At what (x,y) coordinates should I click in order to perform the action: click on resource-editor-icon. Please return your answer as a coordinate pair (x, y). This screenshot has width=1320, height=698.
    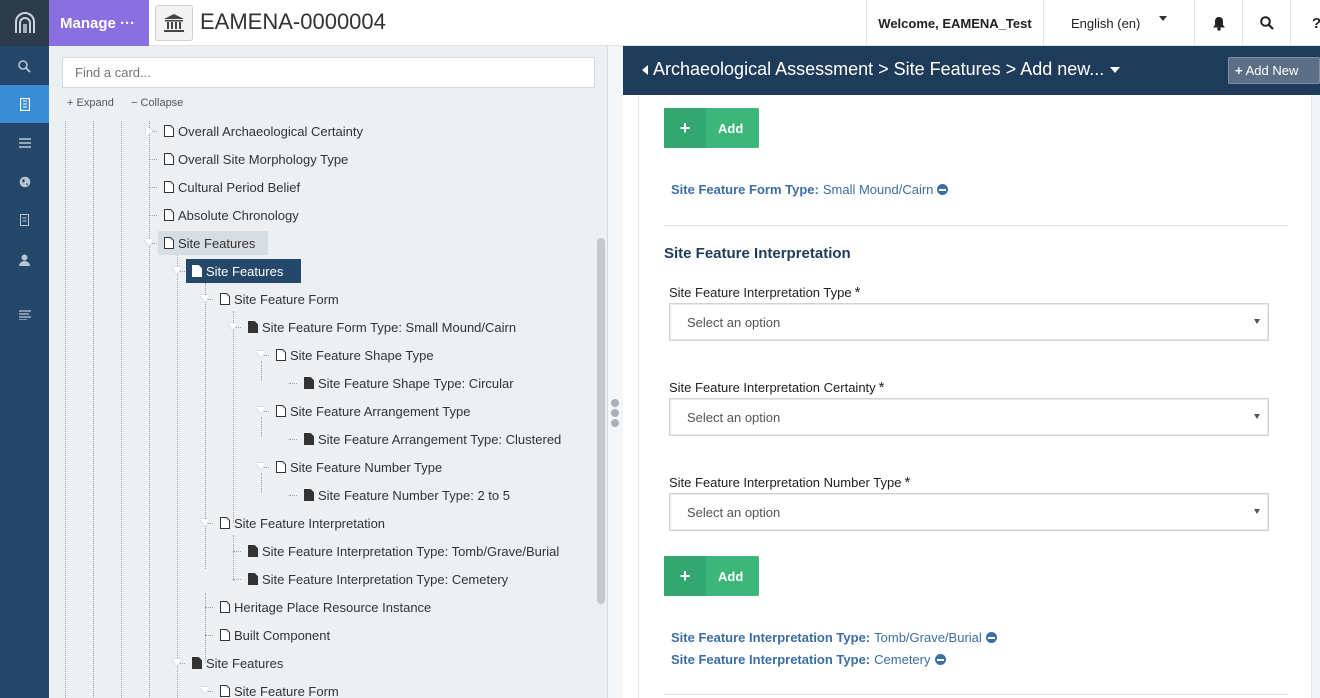
    Looking at the image, I should click on (24, 104).